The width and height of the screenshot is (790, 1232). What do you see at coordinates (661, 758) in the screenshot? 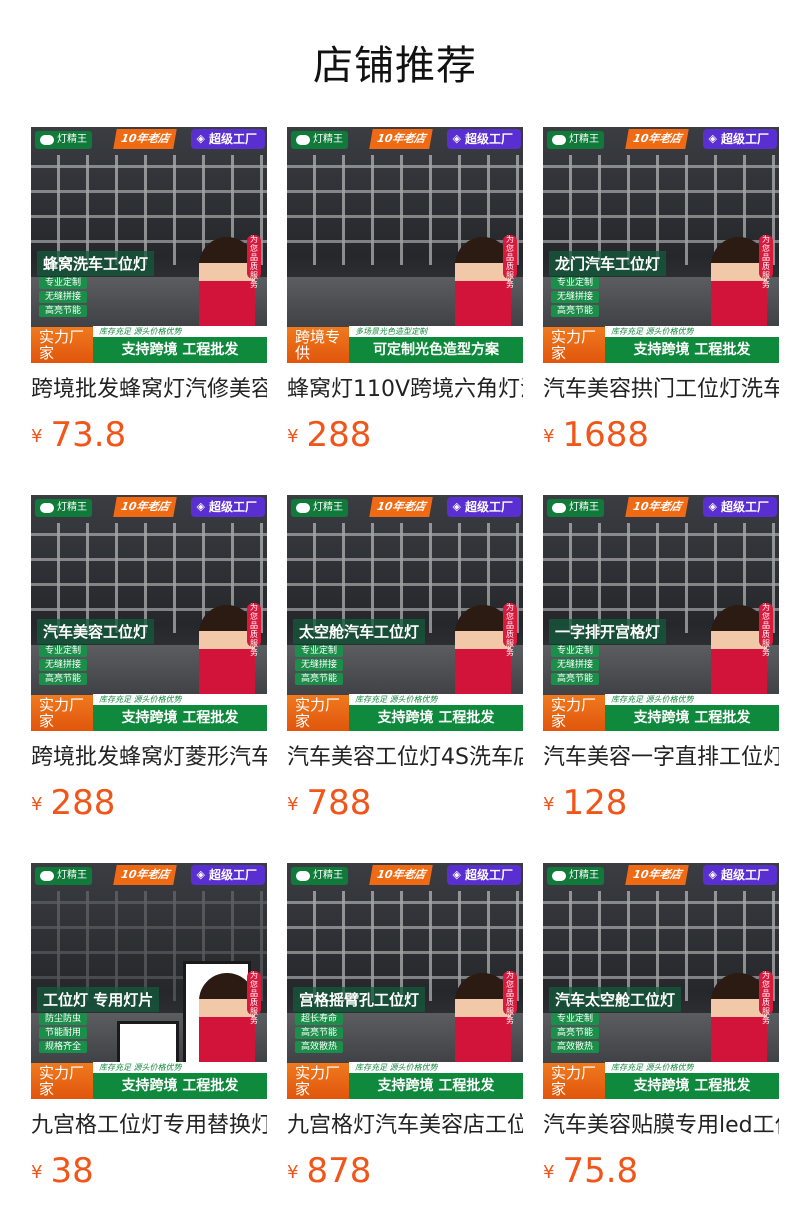
I see `product-name: 汽车美容一字直排工位灯` at bounding box center [661, 758].